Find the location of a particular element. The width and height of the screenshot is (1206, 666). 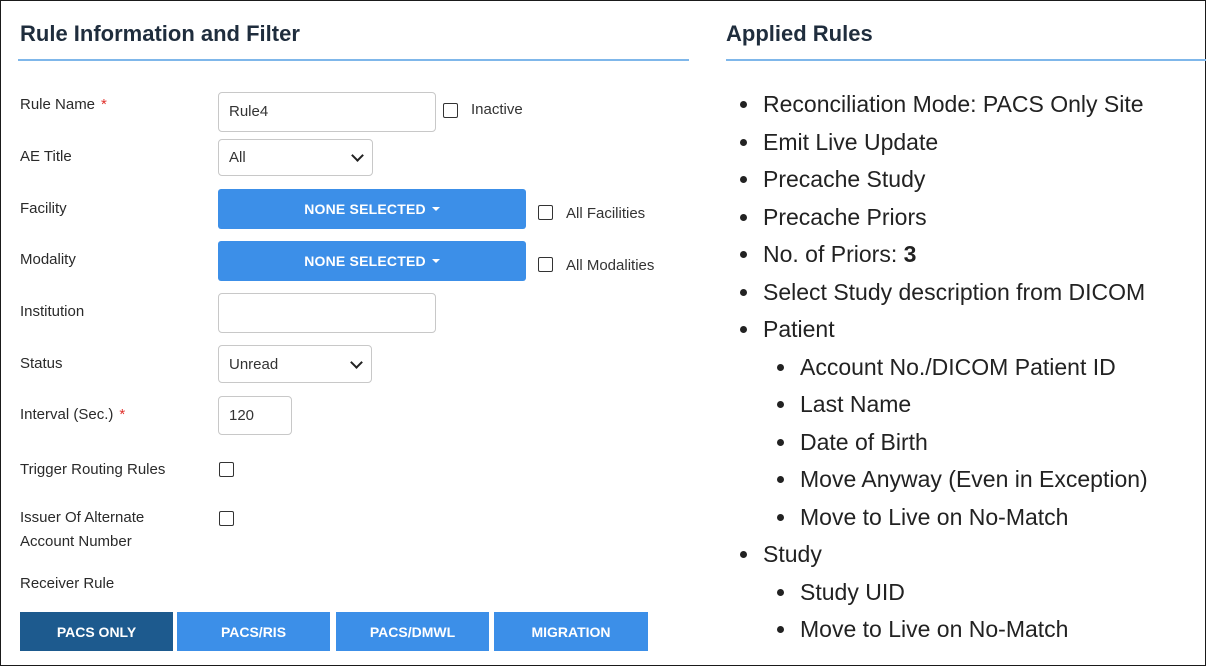

rule-name-input: Rule4 is located at coordinates (327, 112).